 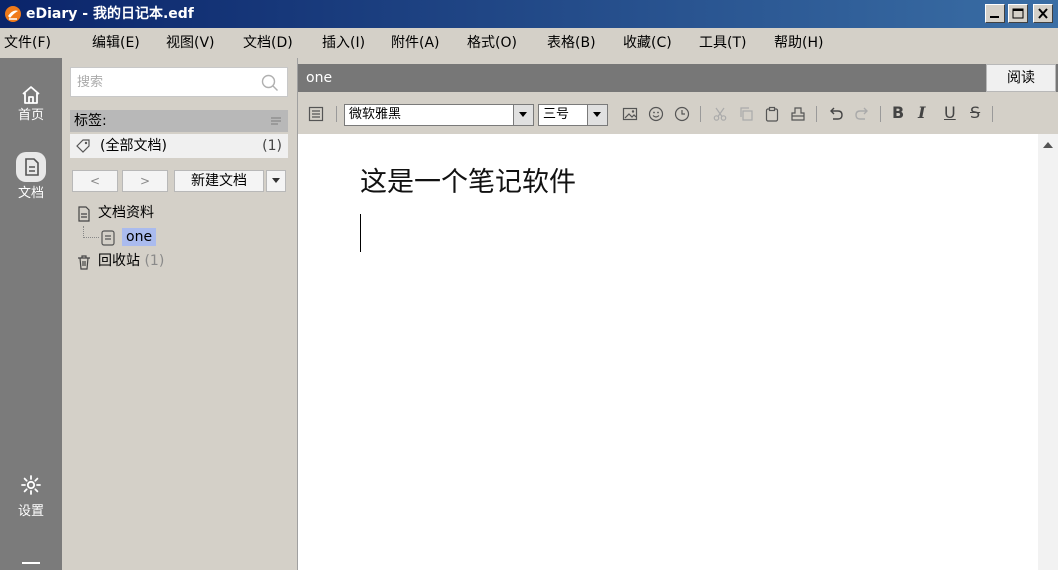 What do you see at coordinates (31, 314) in the screenshot?
I see `left-nav: 首页 文档 设置` at bounding box center [31, 314].